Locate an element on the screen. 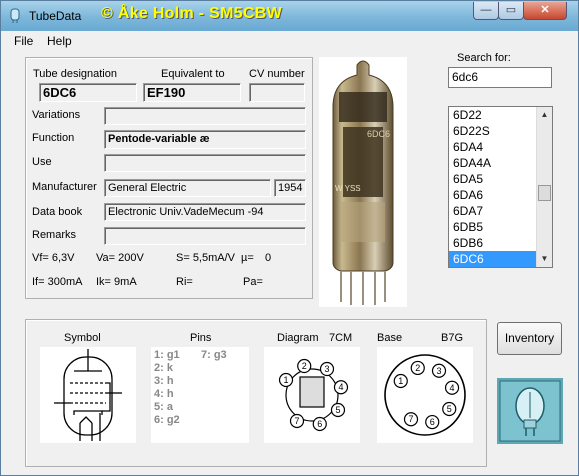 This screenshot has width=579, height=476. diagram-code: 7CM is located at coordinates (341, 338).